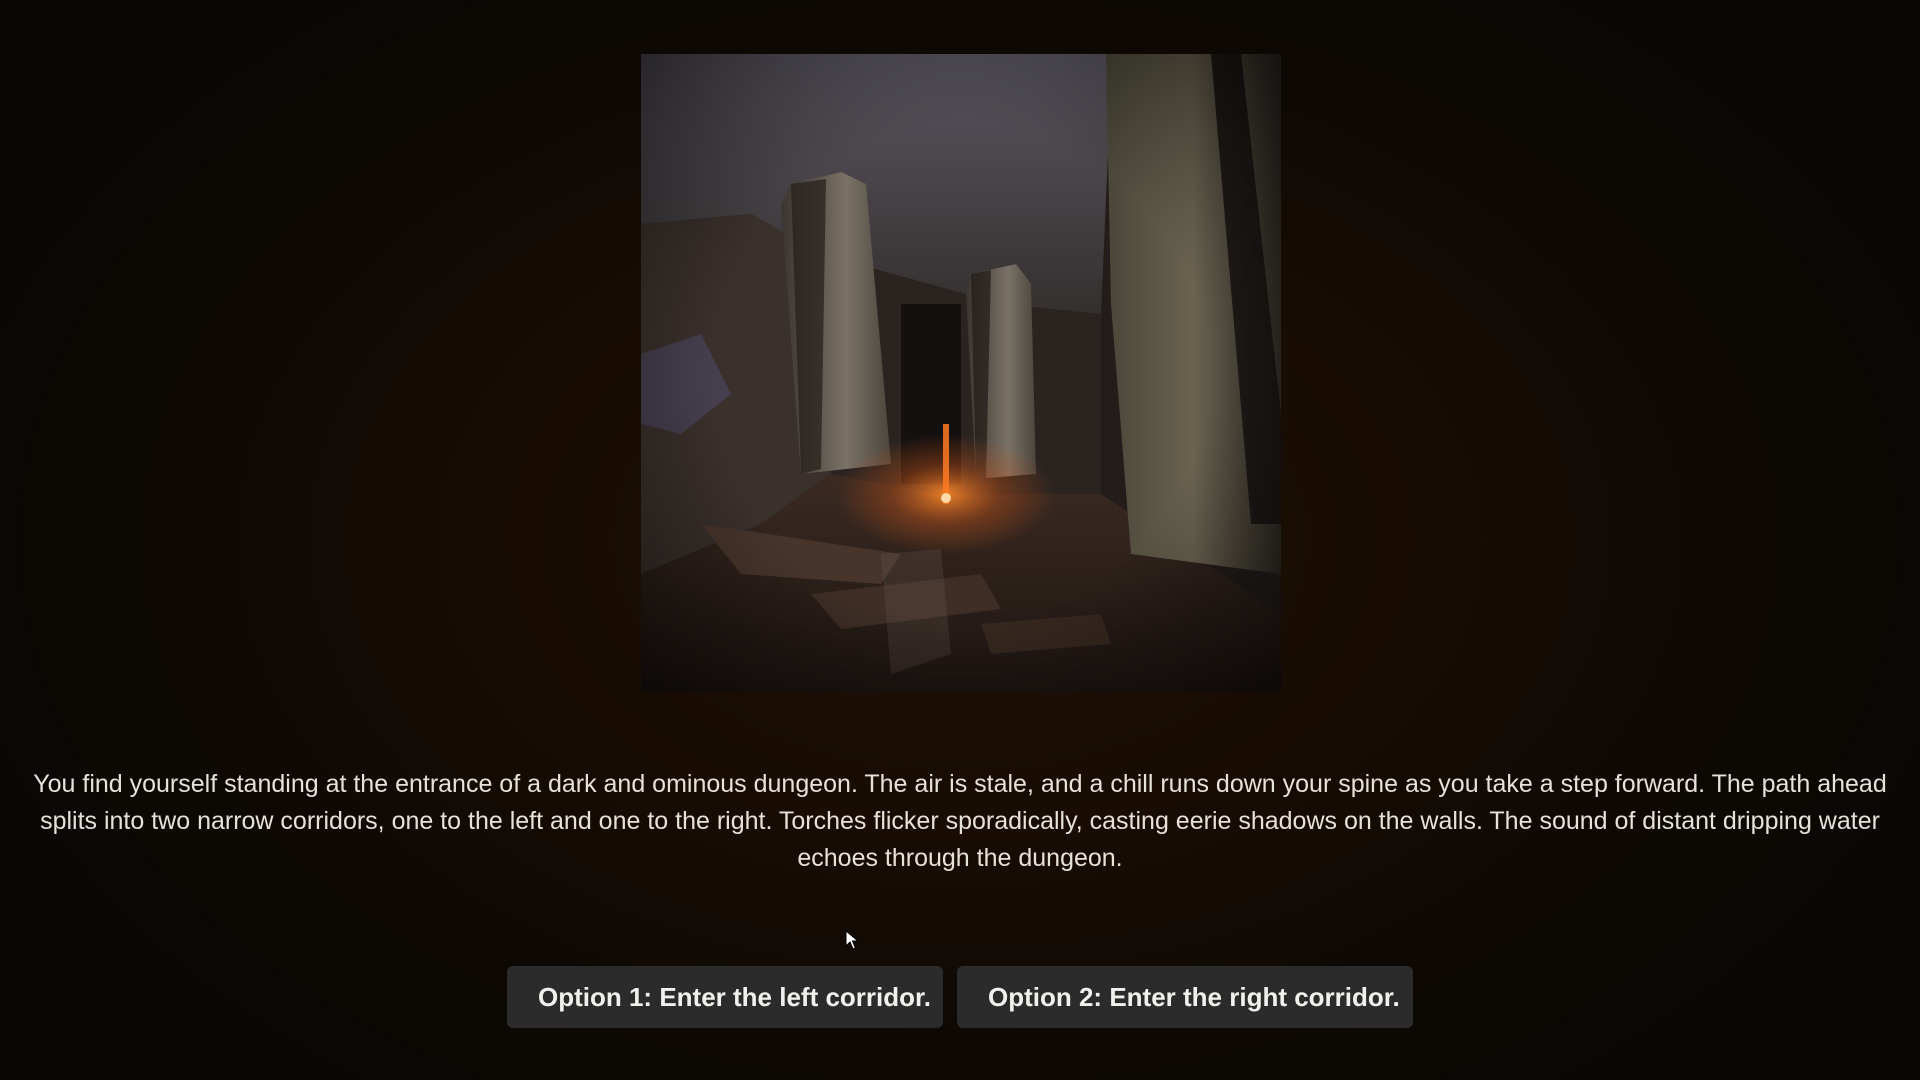 This screenshot has width=1920, height=1080. I want to click on option-2-button: Option 2: Enter the right corridor., so click(1185, 997).